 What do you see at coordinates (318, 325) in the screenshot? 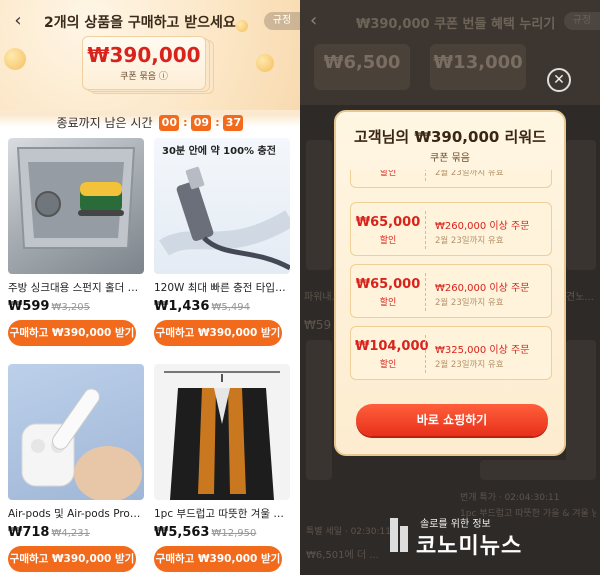
I see `dimmed-text: ₩59` at bounding box center [318, 325].